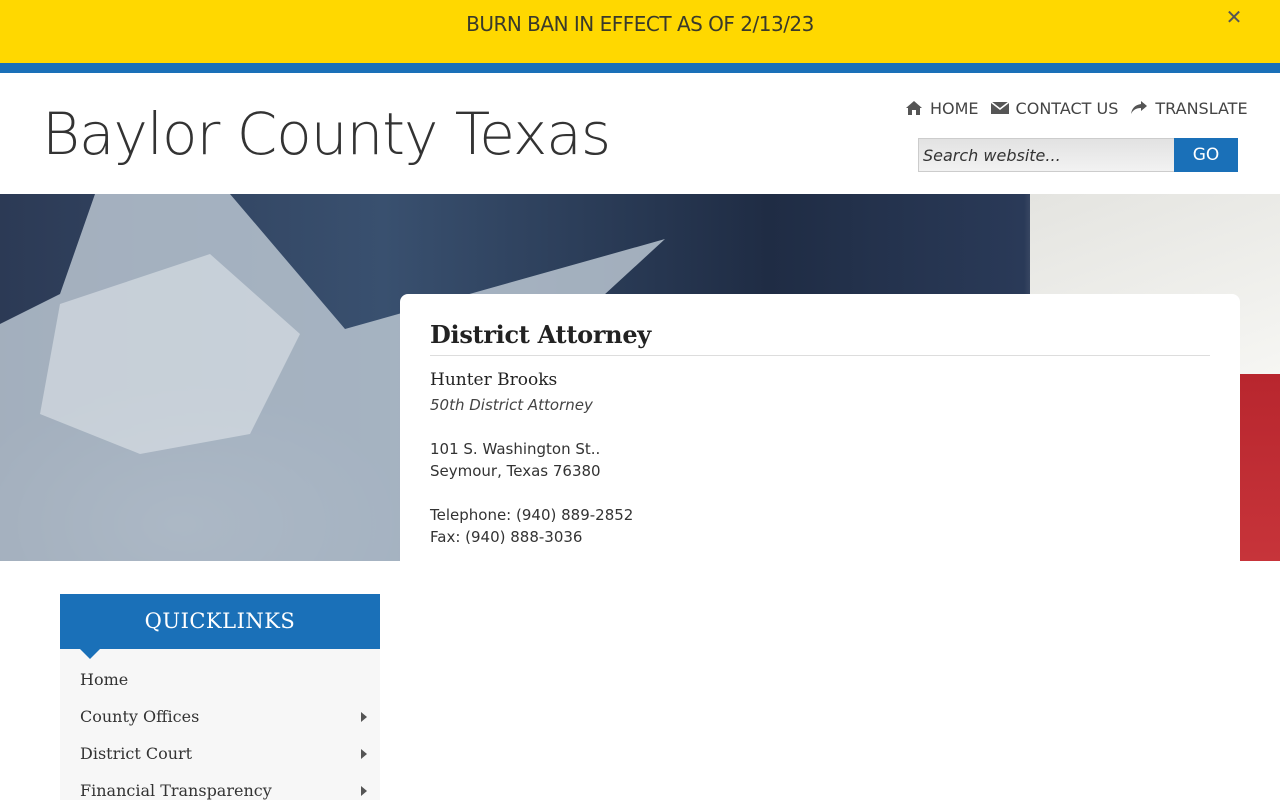 This screenshot has height=800, width=1280. What do you see at coordinates (1201, 108) in the screenshot?
I see `nav-translate-label: TRANSLATE` at bounding box center [1201, 108].